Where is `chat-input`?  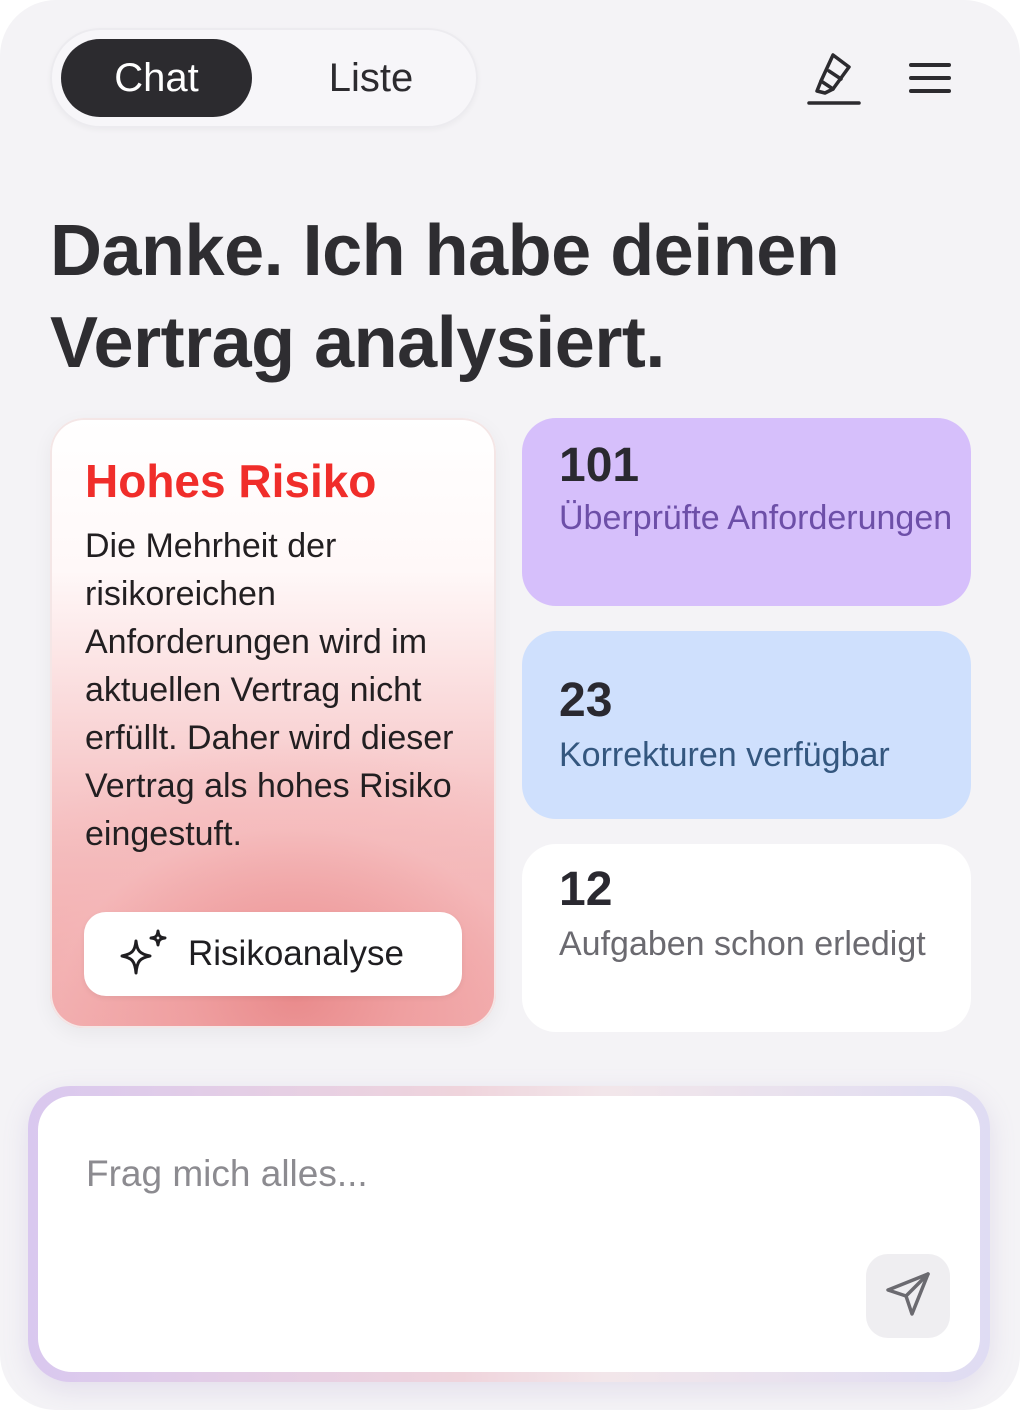 chat-input is located at coordinates (466, 1174).